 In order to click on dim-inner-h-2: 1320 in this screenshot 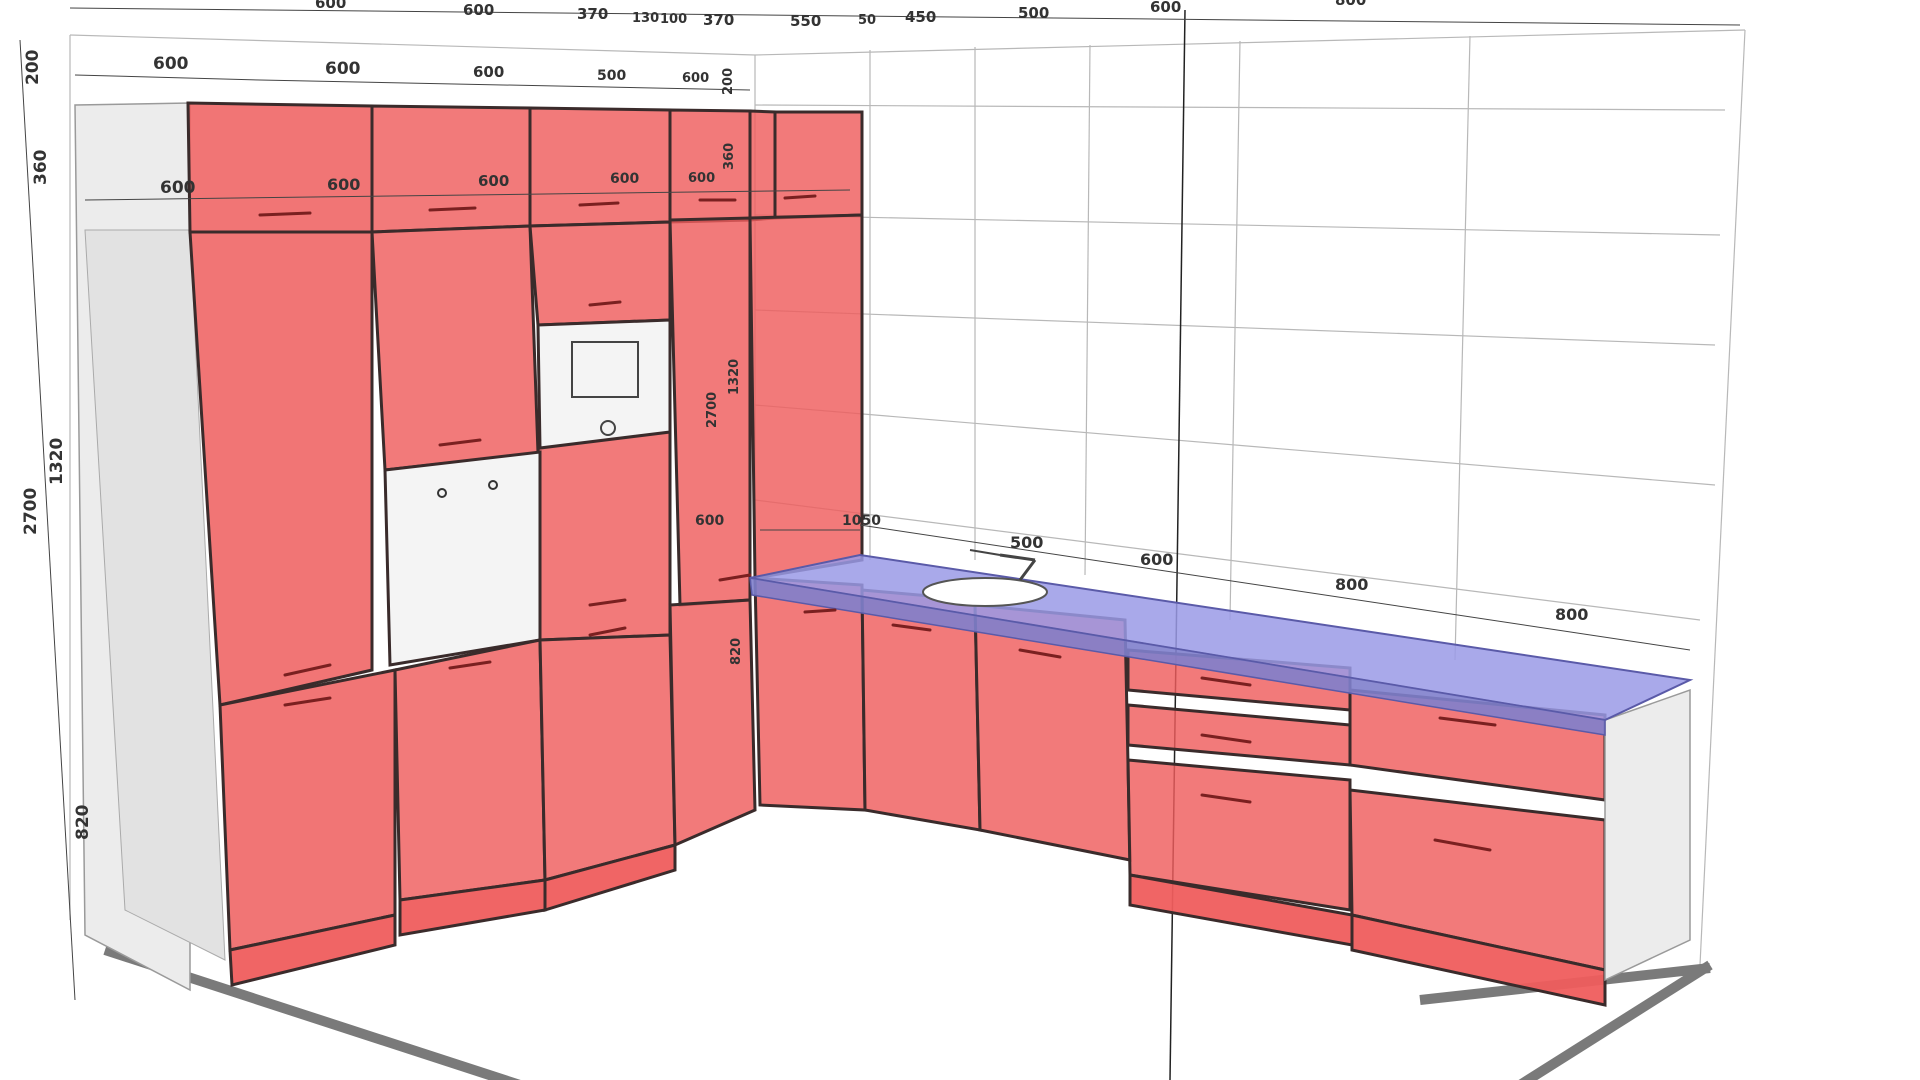, I will do `click(734, 377)`.